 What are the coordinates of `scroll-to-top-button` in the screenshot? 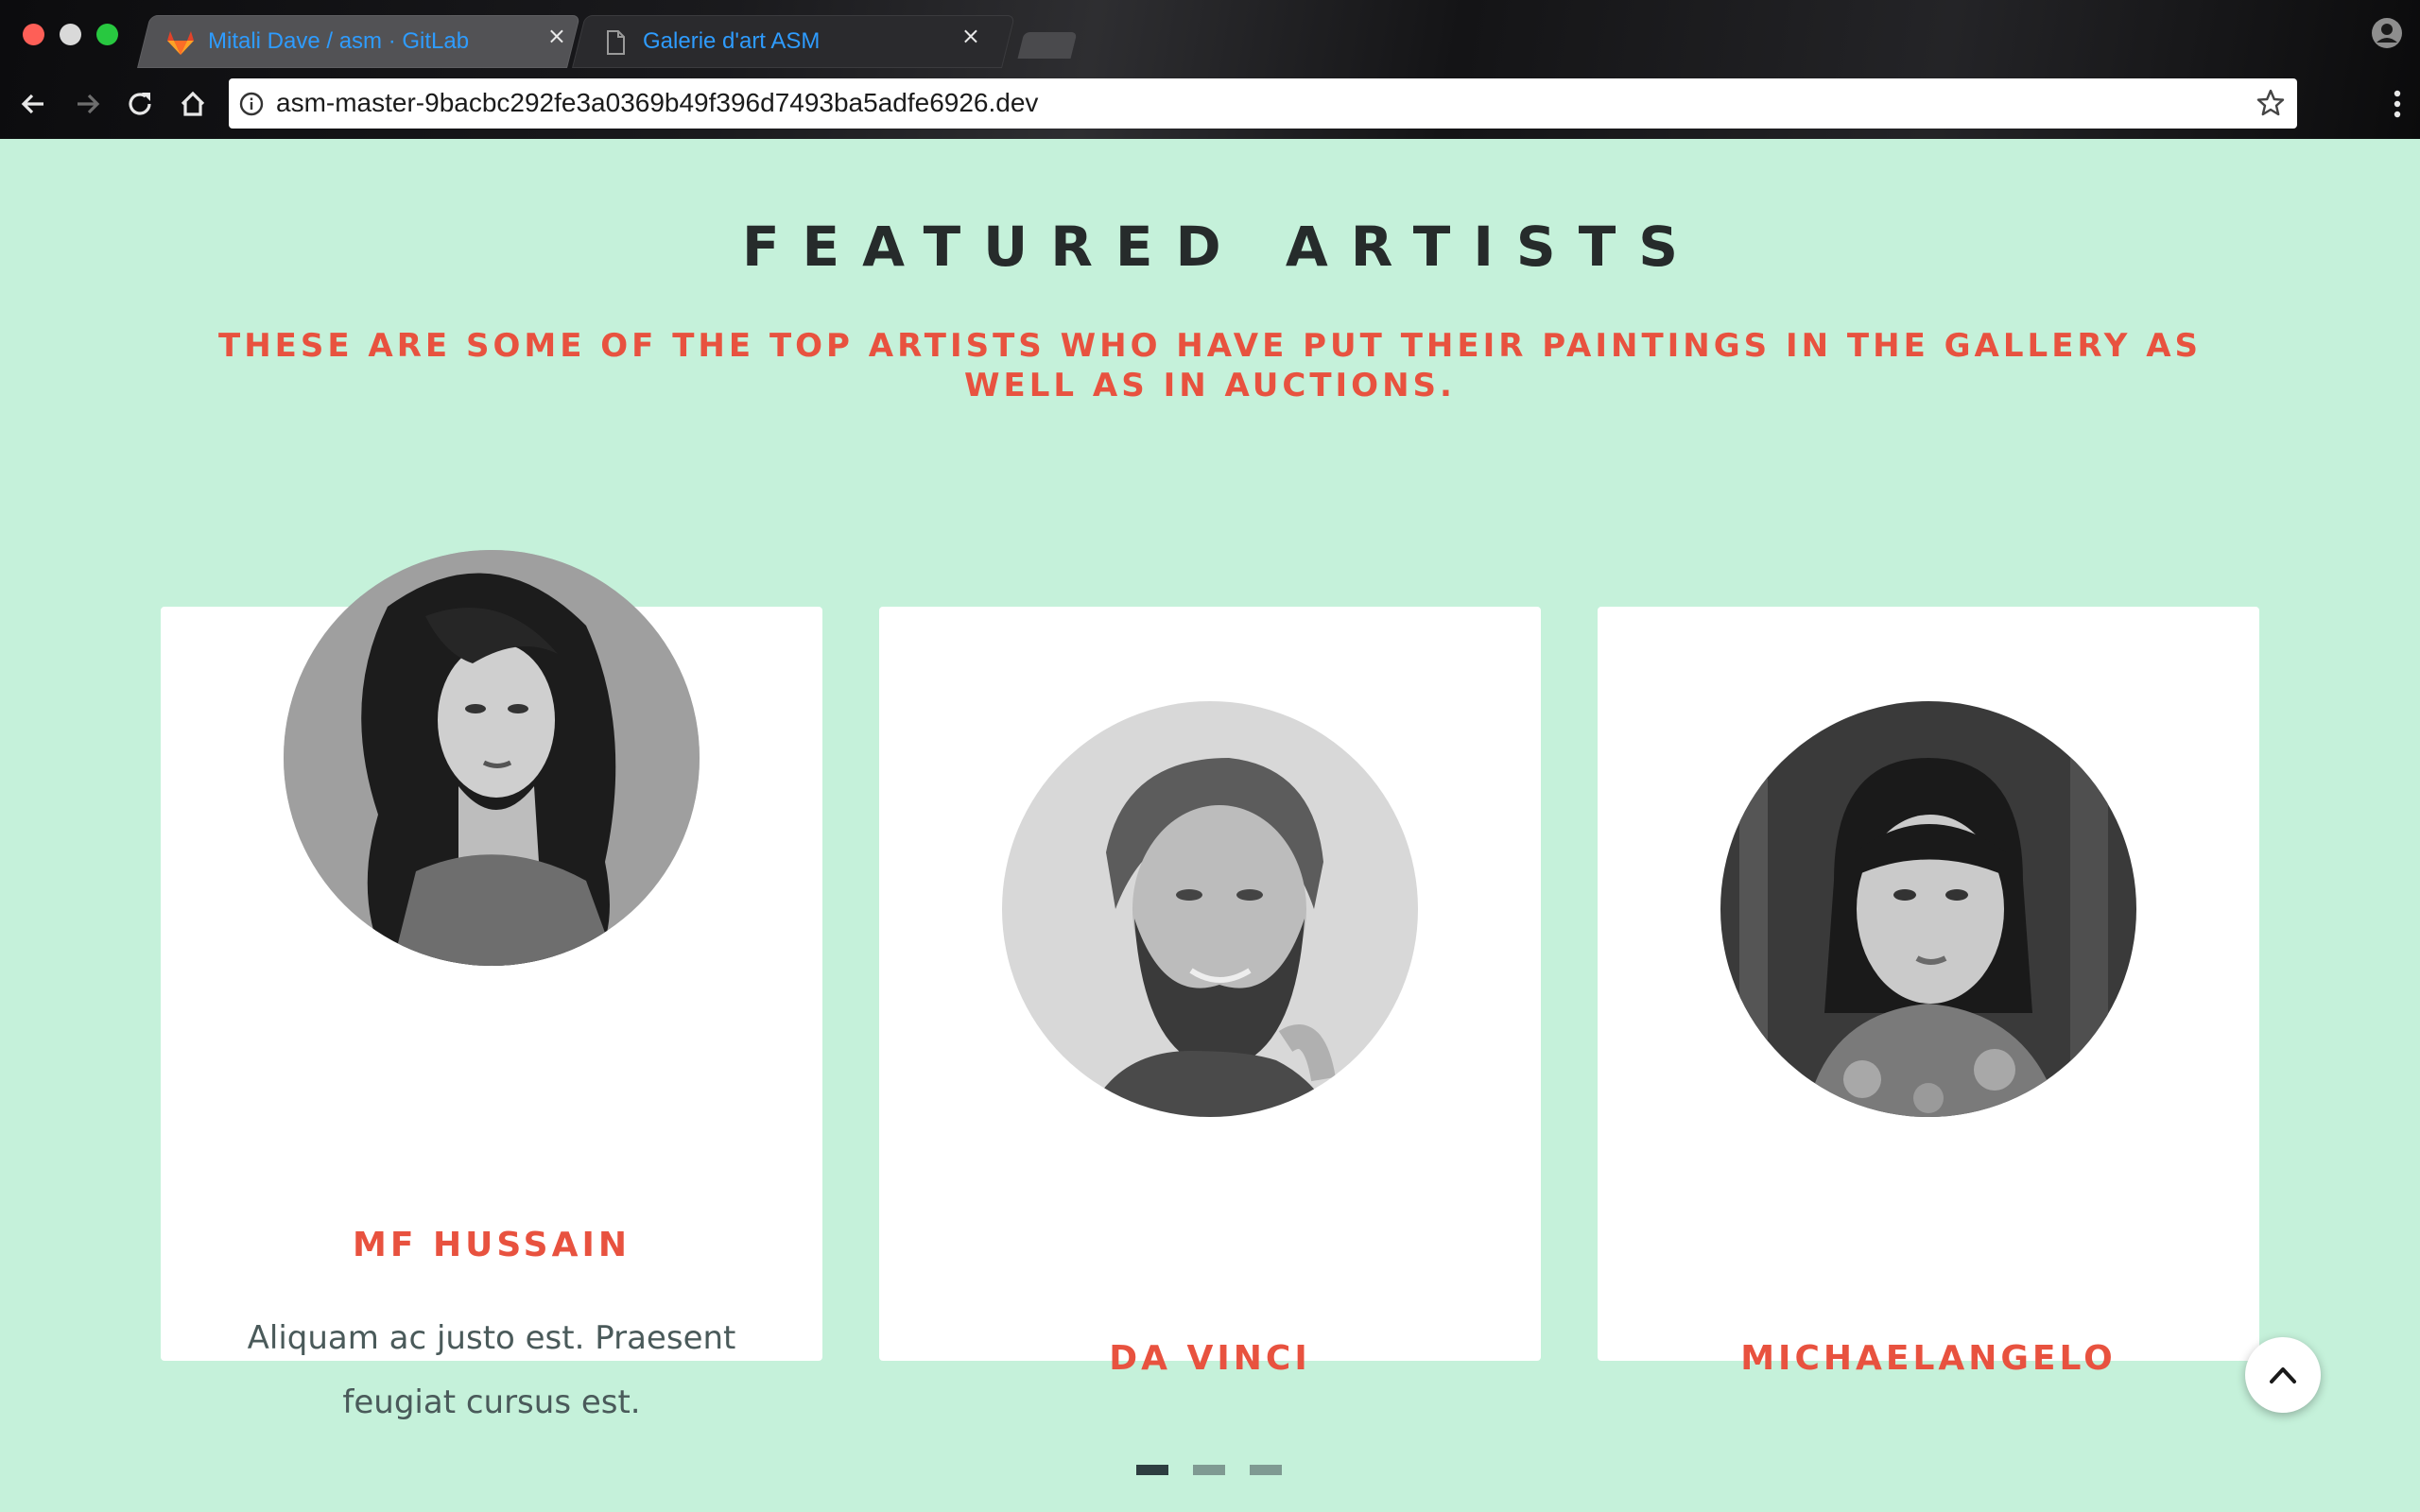 It's located at (2283, 1375).